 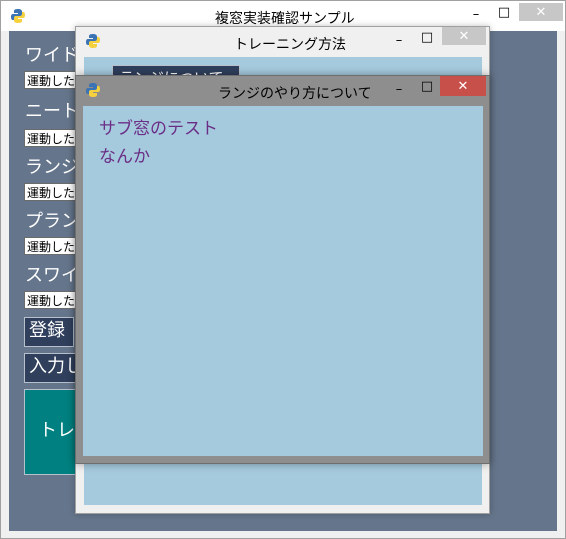 What do you see at coordinates (463, 86) in the screenshot?
I see `lunge-close-button: ✕` at bounding box center [463, 86].